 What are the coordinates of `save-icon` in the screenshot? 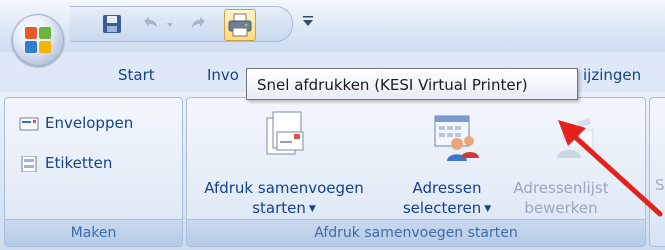 It's located at (112, 24).